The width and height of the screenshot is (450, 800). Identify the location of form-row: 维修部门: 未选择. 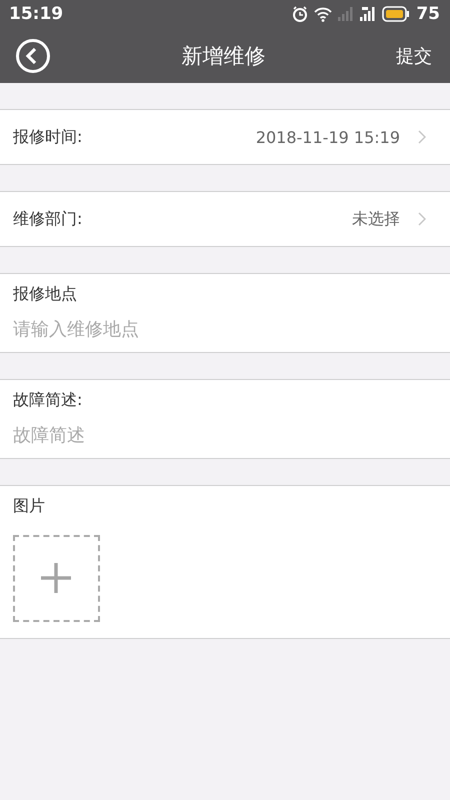
(225, 219).